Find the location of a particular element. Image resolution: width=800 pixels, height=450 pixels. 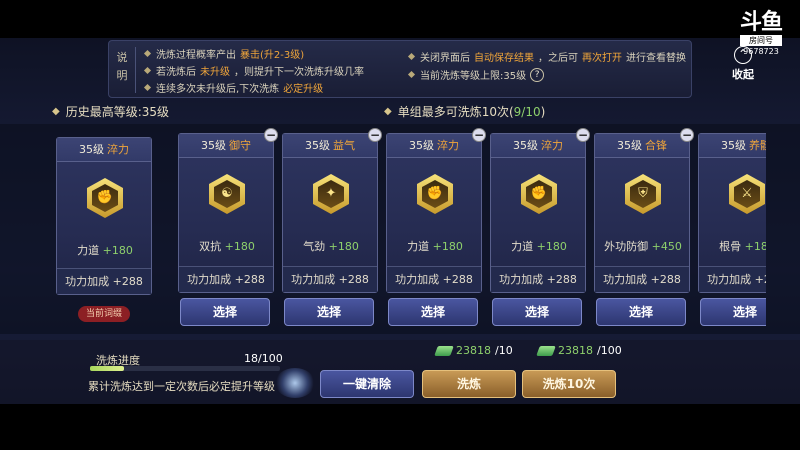

progress-bar is located at coordinates (185, 368).